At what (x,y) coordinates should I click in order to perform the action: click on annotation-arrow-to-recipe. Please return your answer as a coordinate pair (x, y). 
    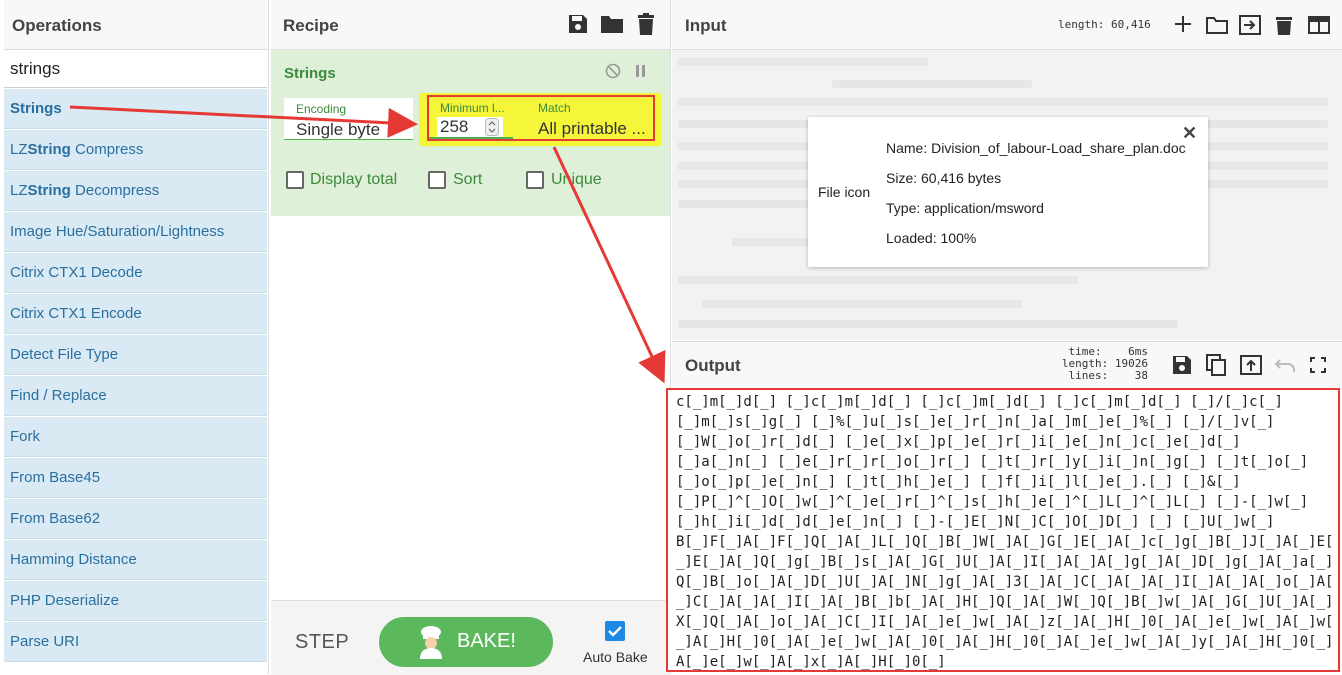
    Looking at the image, I should click on (243, 121).